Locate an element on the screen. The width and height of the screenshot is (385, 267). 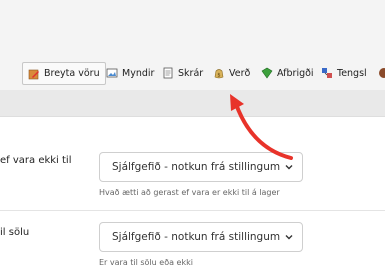
tab-variants: Afbrigði is located at coordinates (287, 73).